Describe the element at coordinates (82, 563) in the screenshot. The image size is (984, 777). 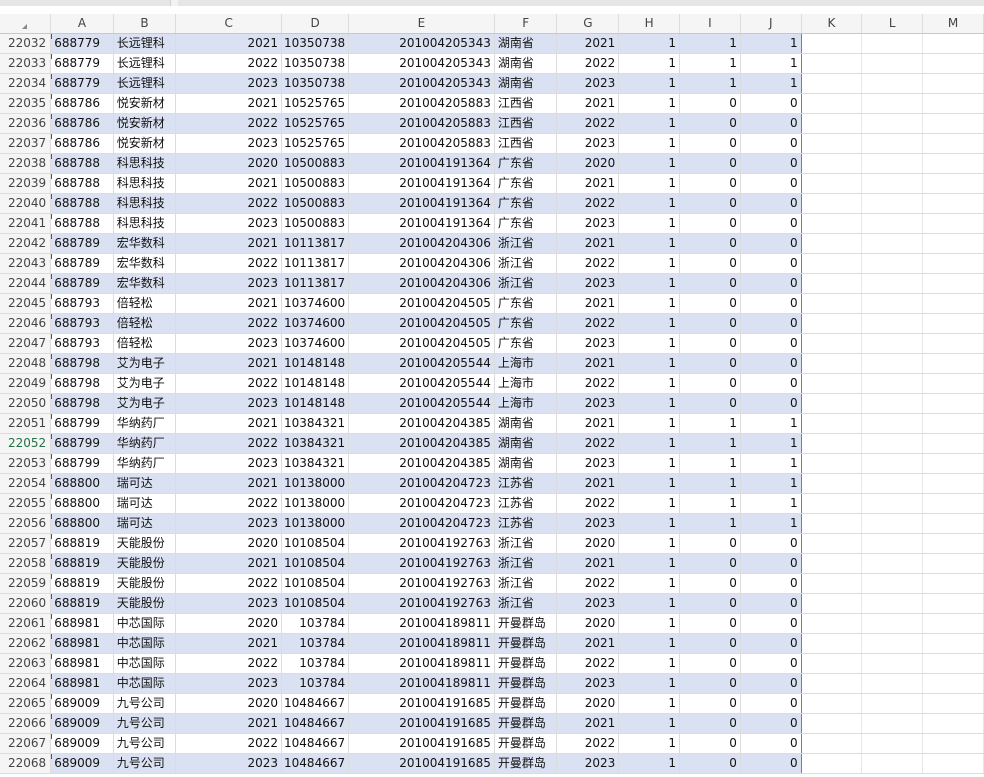
I see `cell-A: 688819` at that location.